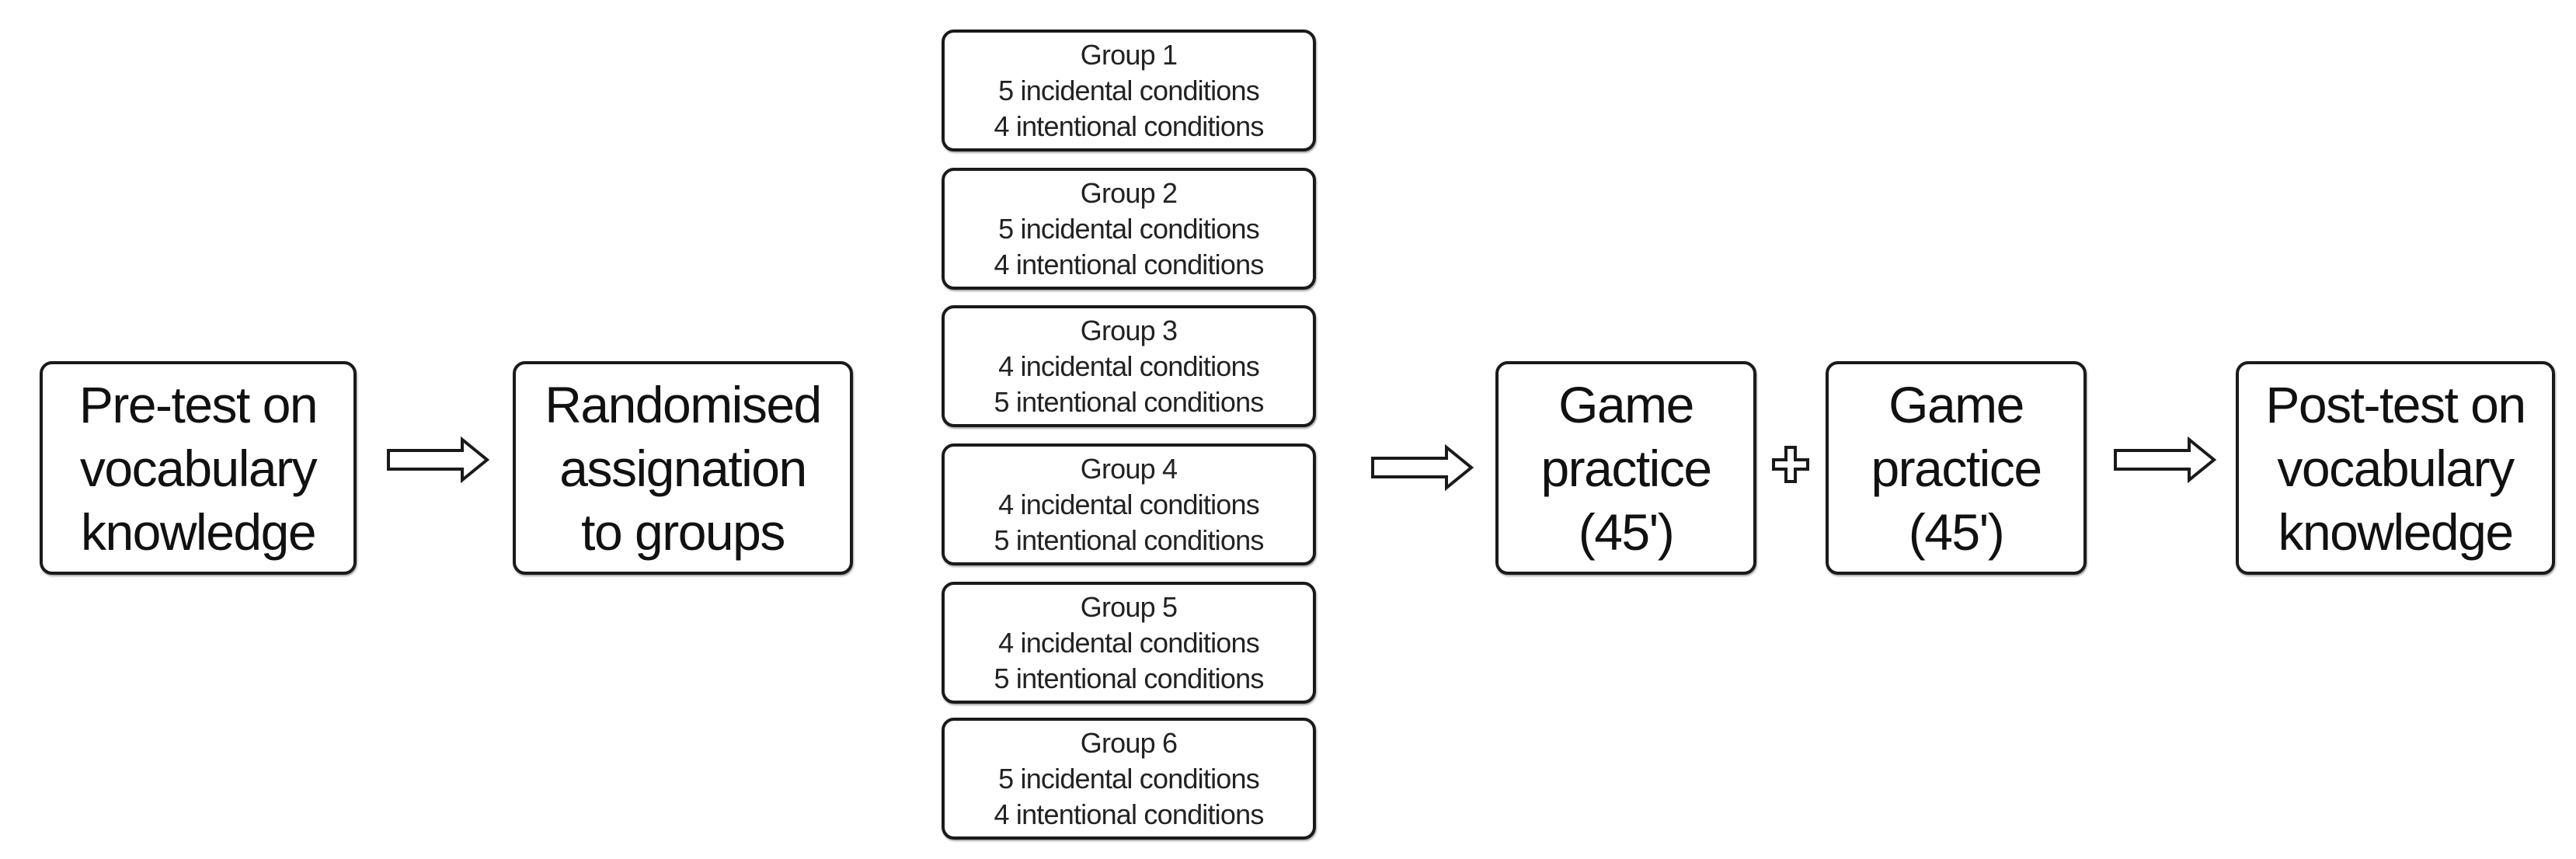 The image size is (2576, 859). I want to click on posttest-line: knowledge, so click(2396, 532).